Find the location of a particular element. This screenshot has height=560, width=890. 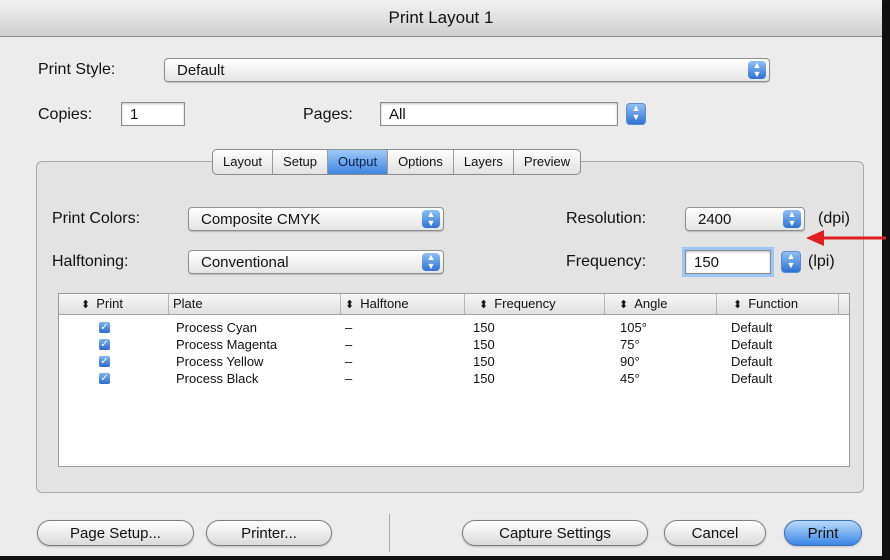

copies-label: Copies: is located at coordinates (65, 114).